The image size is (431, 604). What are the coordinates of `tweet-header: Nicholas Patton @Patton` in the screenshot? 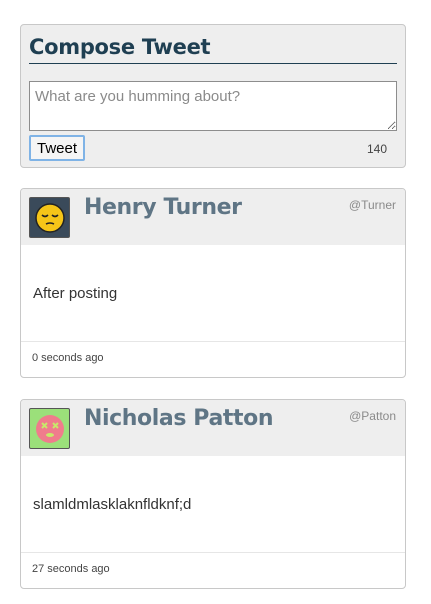 It's located at (213, 428).